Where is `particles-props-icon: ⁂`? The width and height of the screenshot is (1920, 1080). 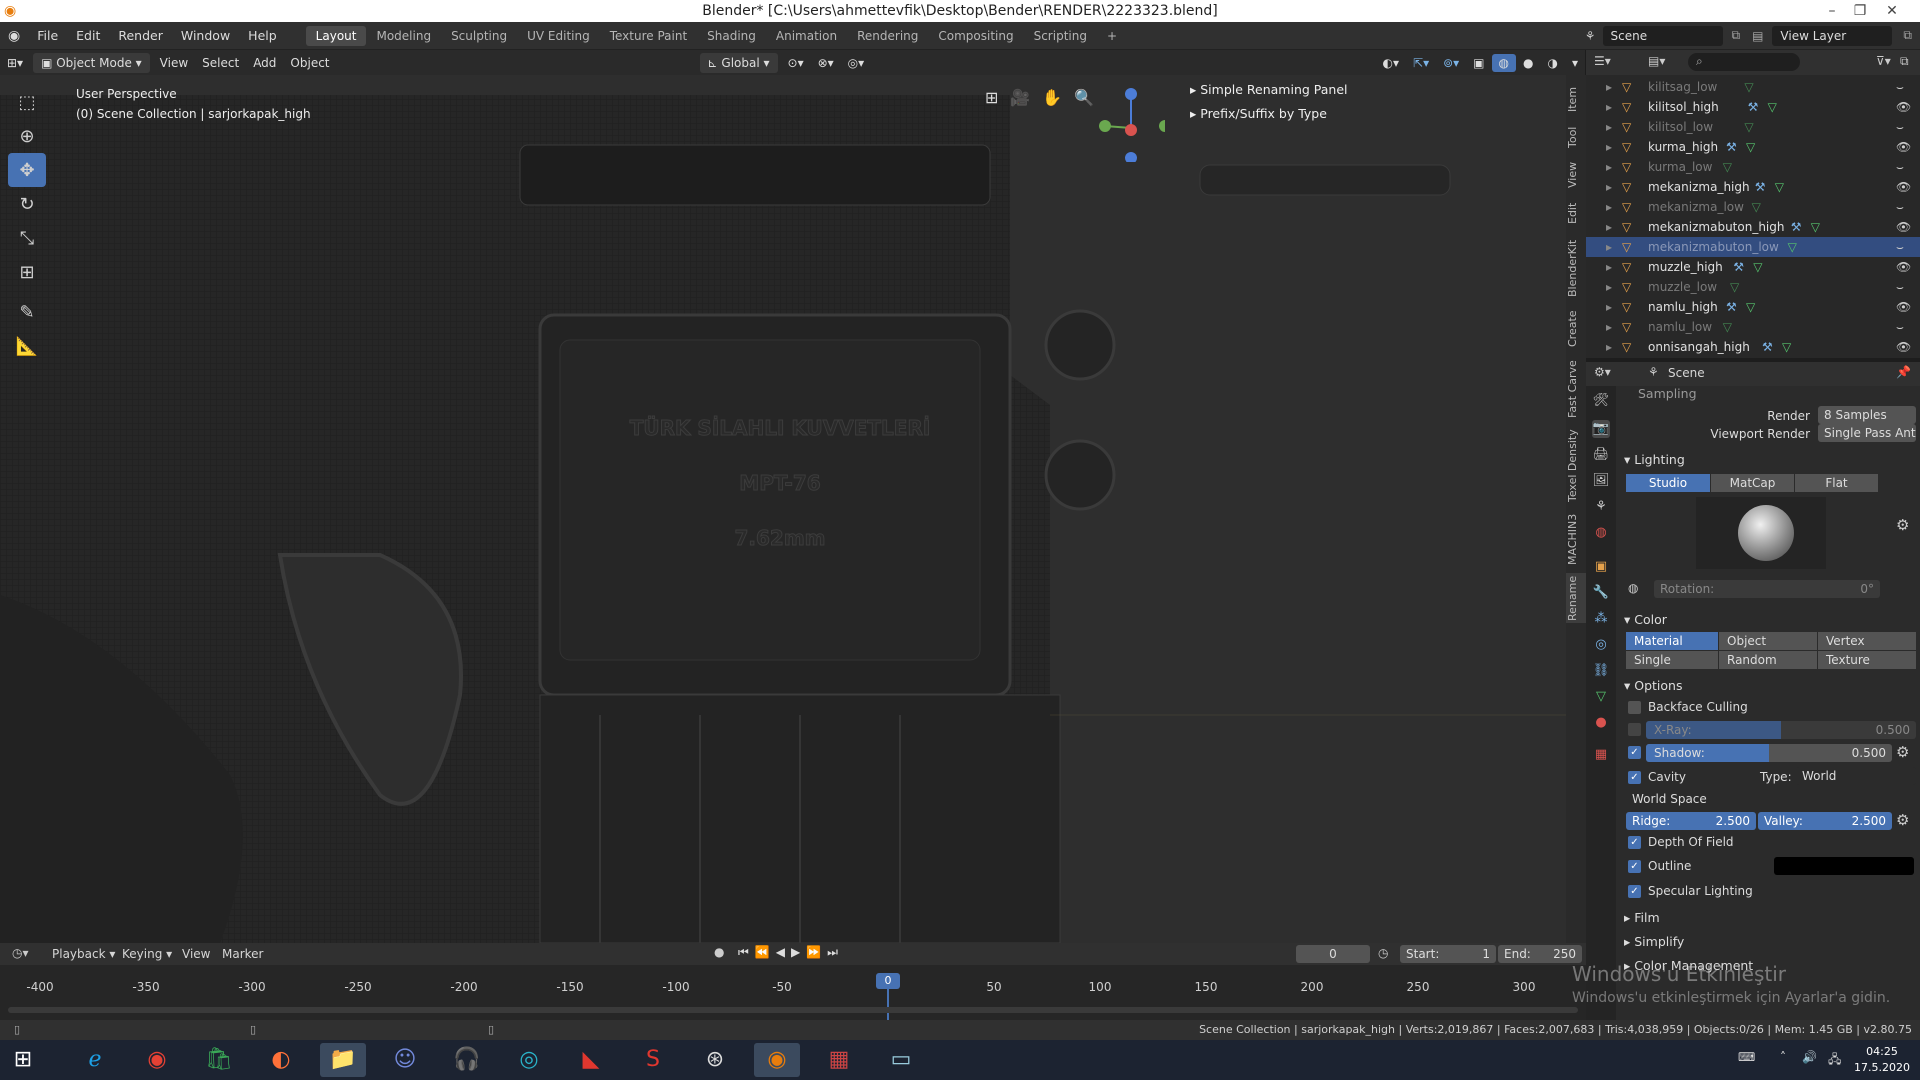 particles-props-icon: ⁂ is located at coordinates (1601, 619).